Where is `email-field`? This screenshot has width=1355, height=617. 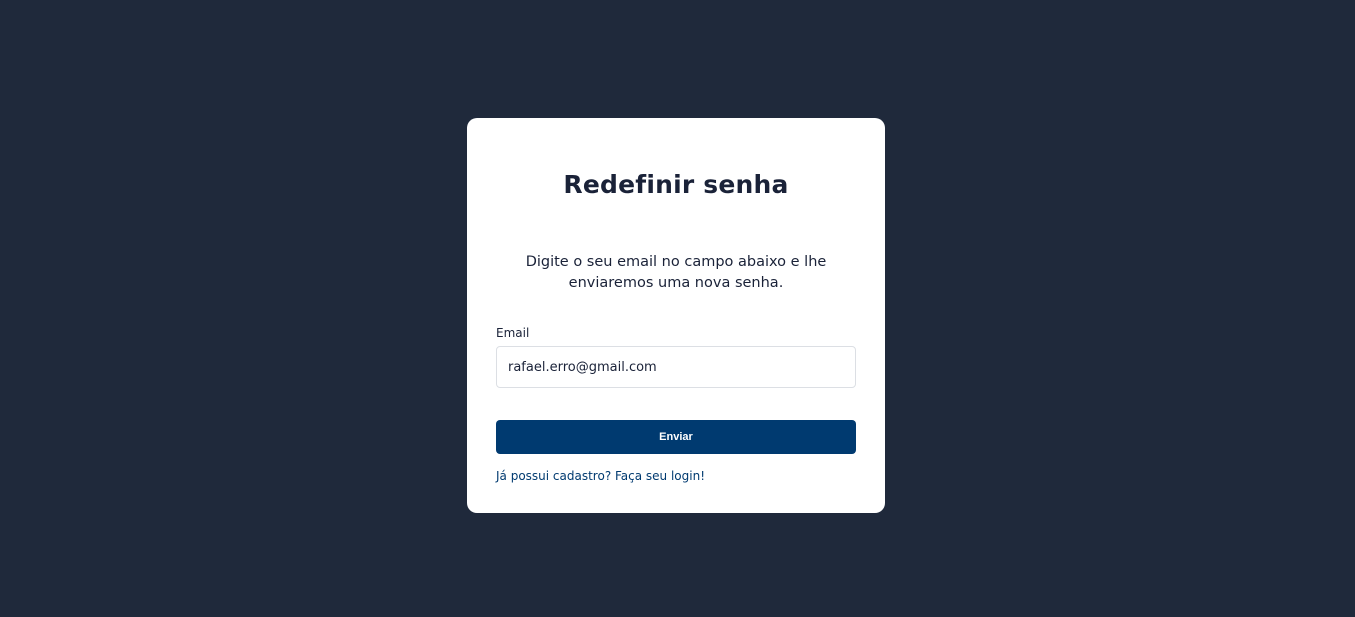 email-field is located at coordinates (676, 367).